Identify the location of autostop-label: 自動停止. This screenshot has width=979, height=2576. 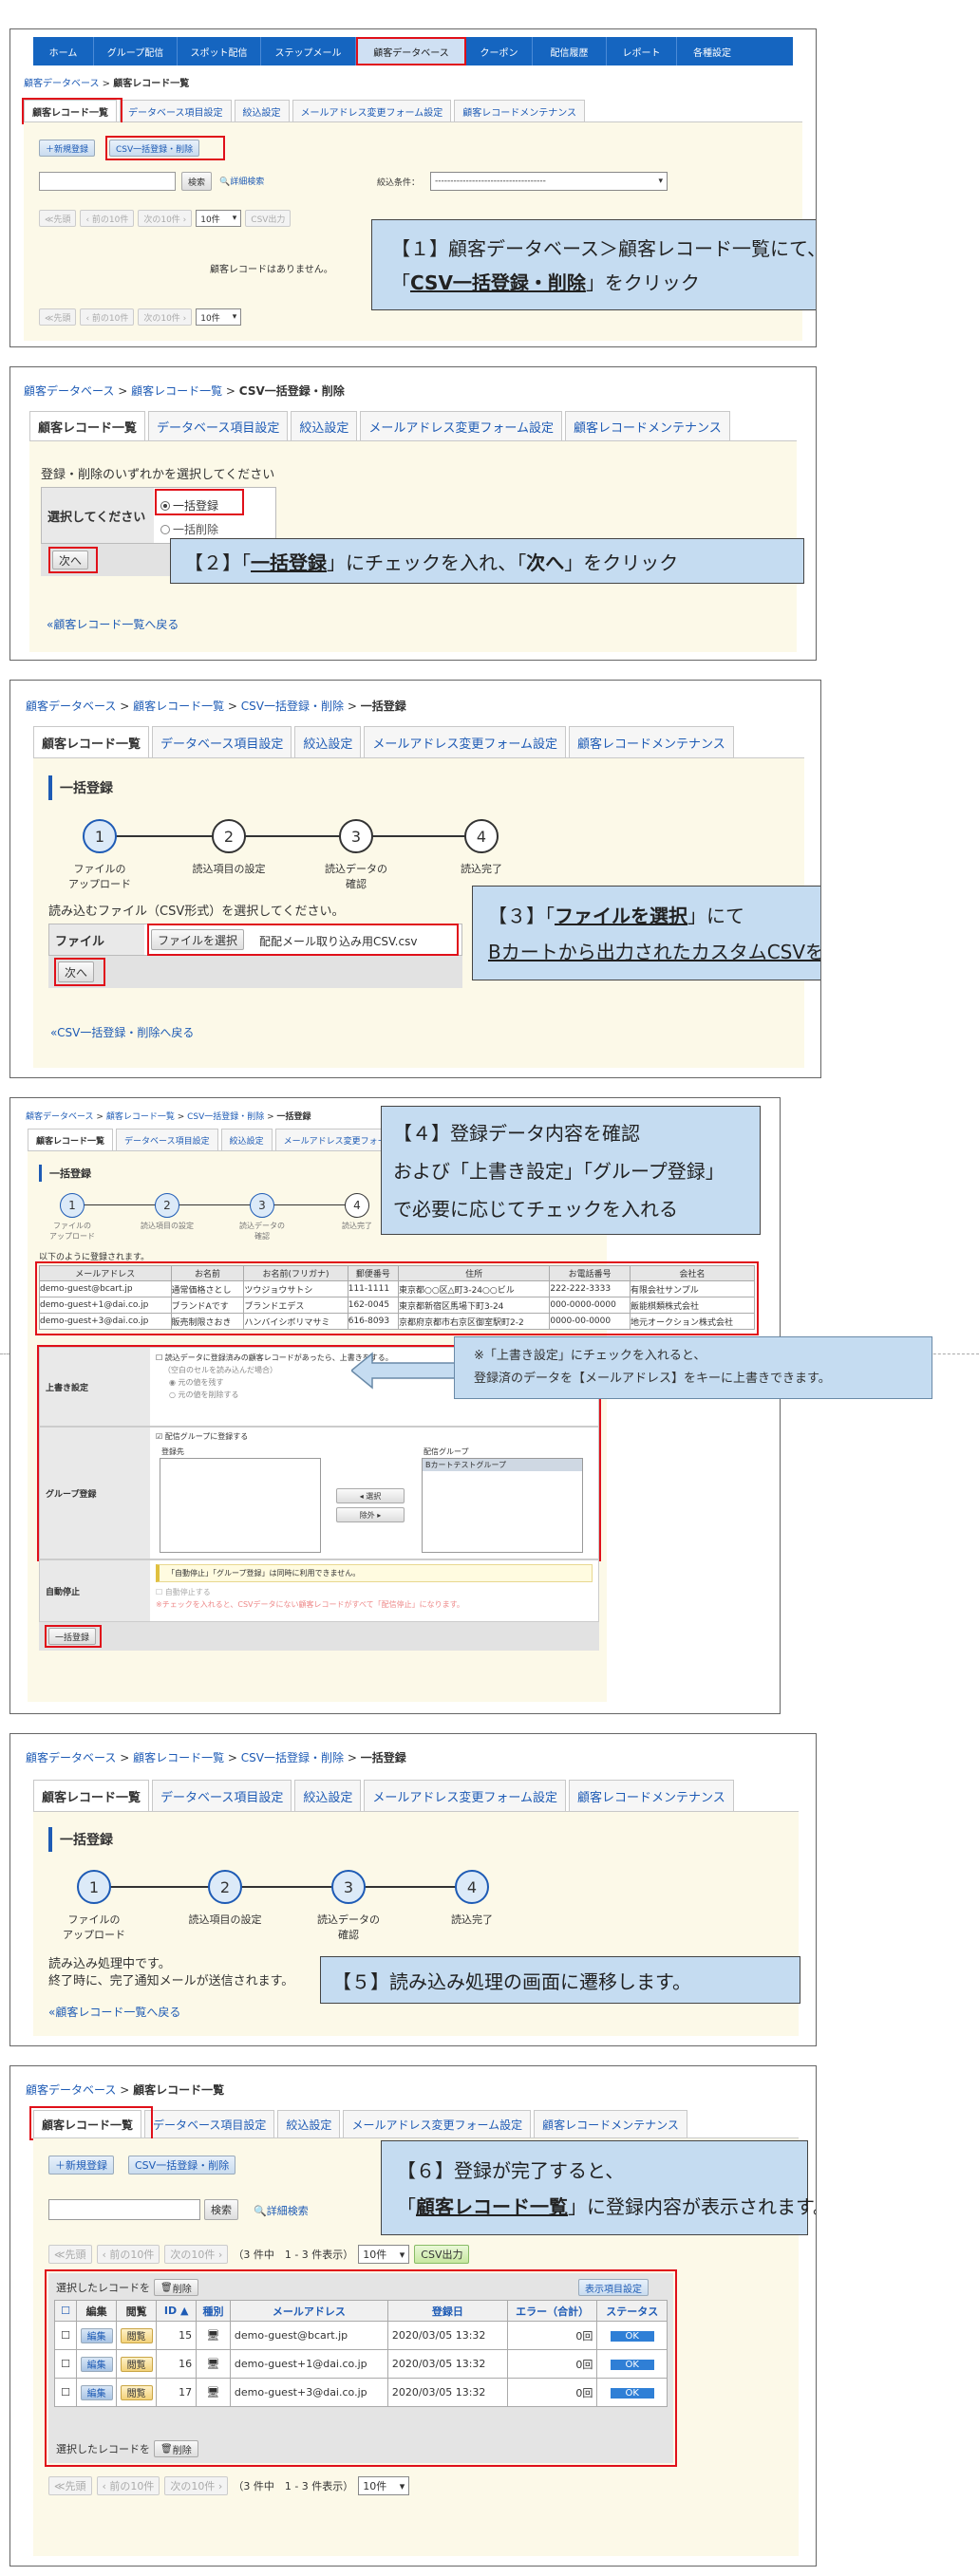
(95, 1590).